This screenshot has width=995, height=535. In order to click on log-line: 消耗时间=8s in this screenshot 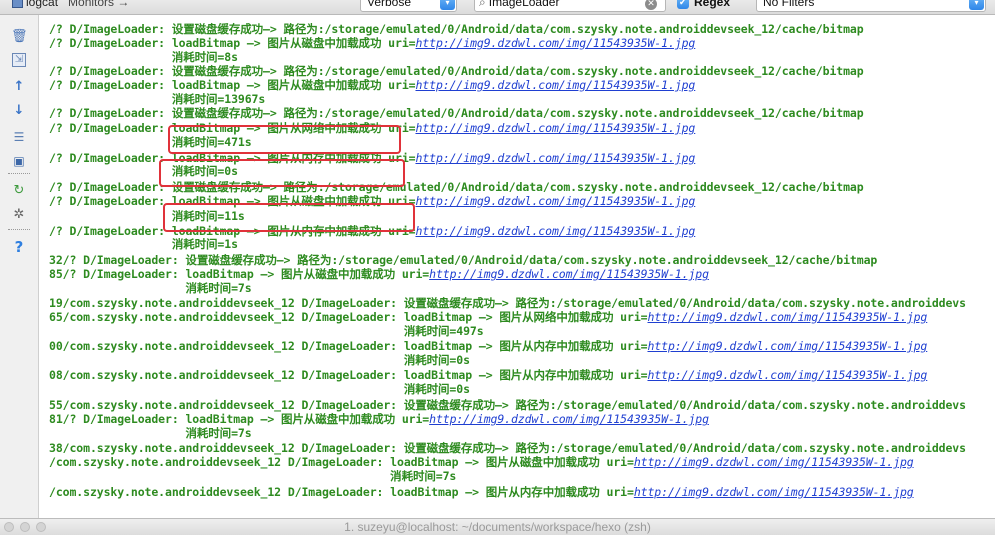, I will do `click(143, 57)`.